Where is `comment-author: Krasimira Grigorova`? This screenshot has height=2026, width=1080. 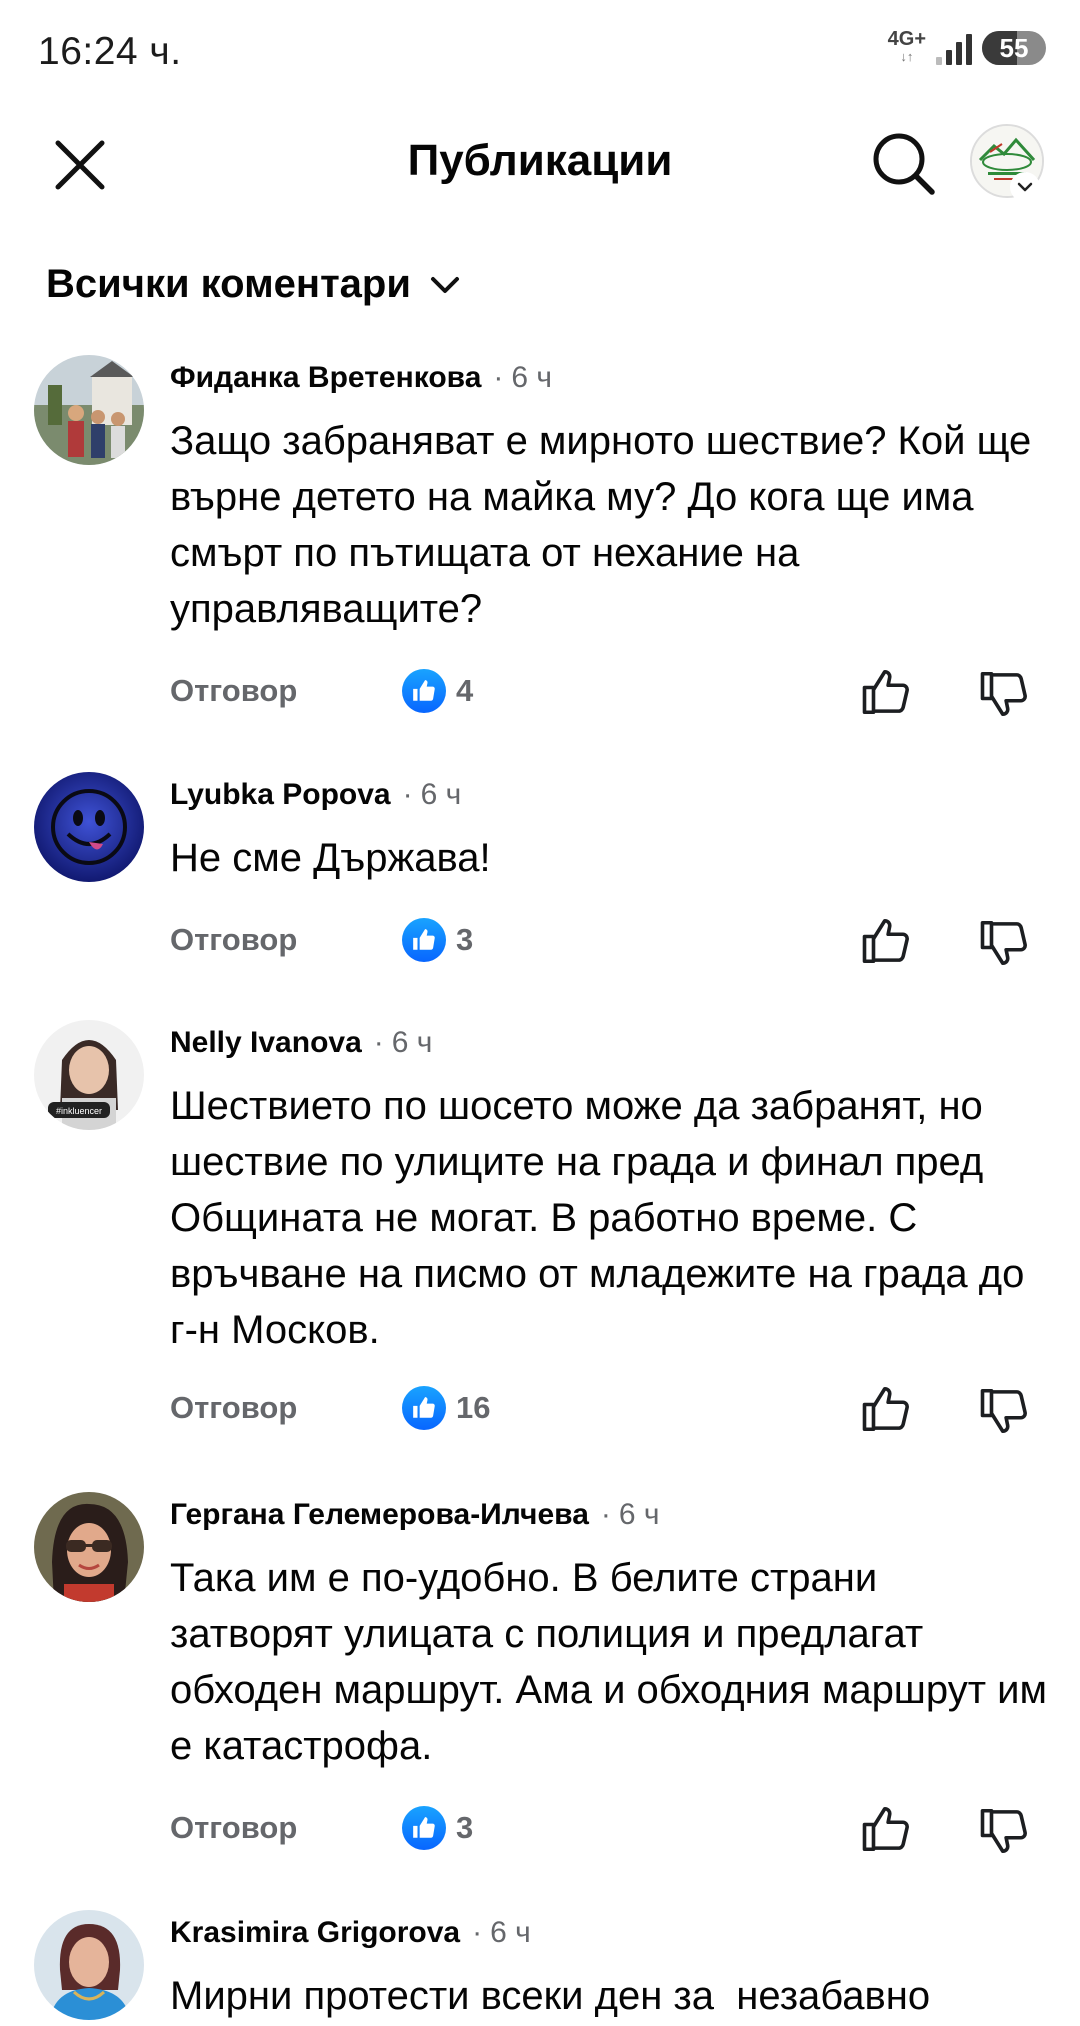 comment-author: Krasimira Grigorova is located at coordinates (315, 1933).